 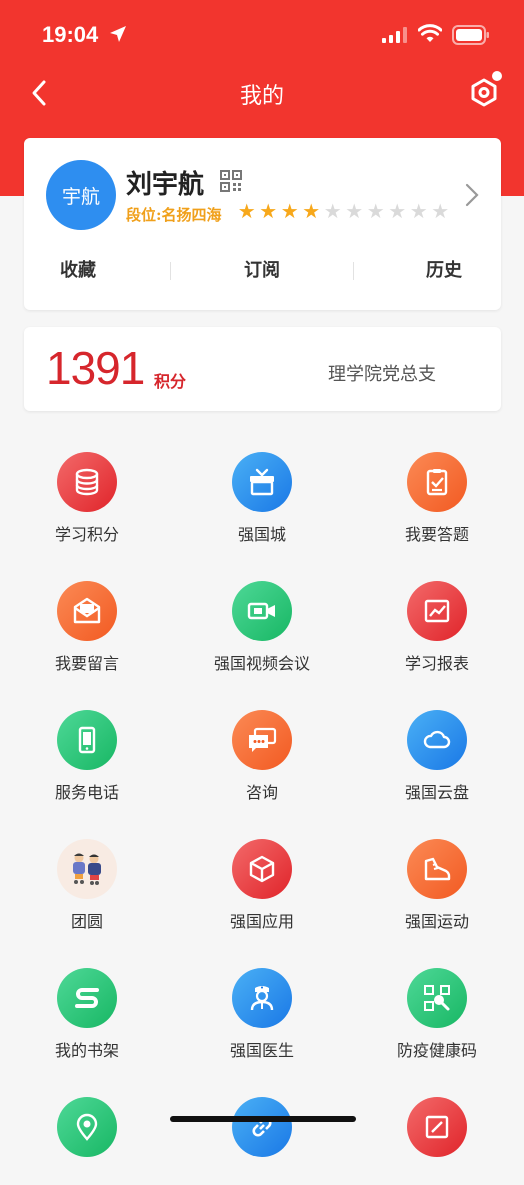 I want to click on grid-item-label: 学习积分, so click(x=86, y=534).